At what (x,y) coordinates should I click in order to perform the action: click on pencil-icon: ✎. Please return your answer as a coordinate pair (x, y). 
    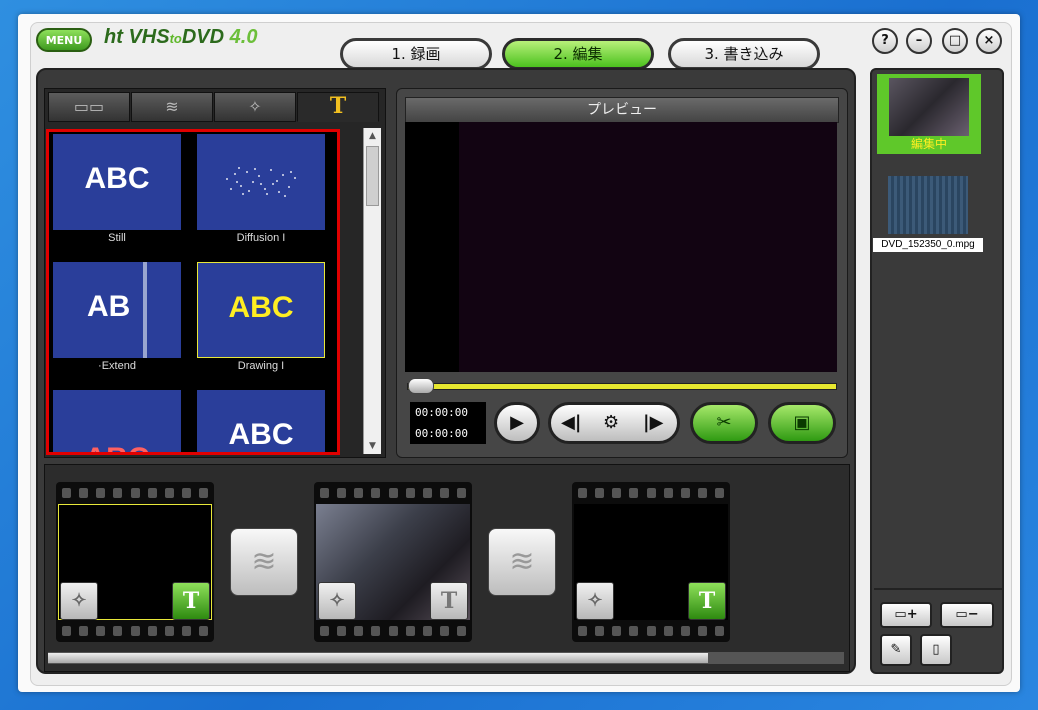
    Looking at the image, I should click on (896, 649).